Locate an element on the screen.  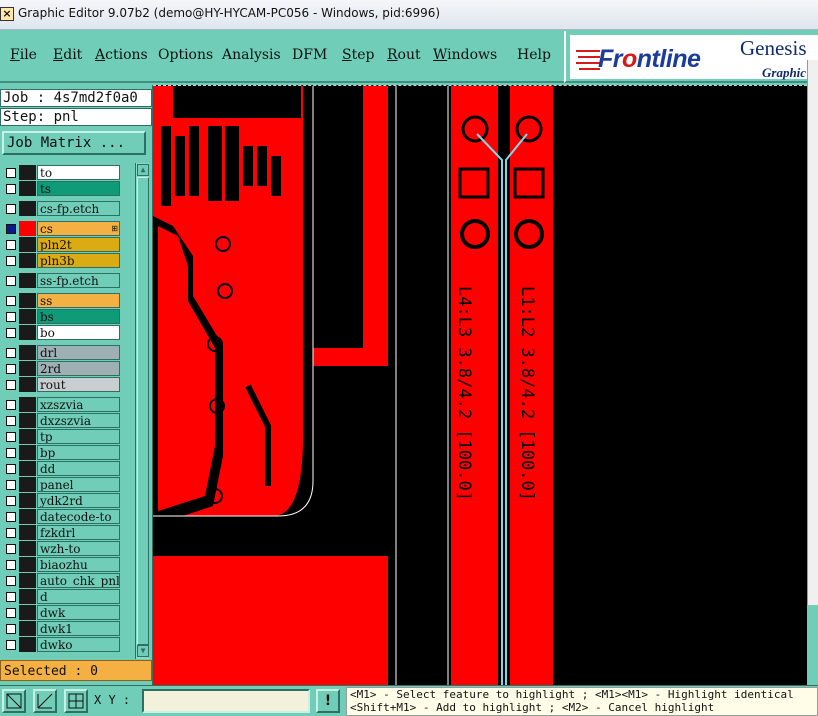
layer-name: cs-fp.etch is located at coordinates (78, 208).